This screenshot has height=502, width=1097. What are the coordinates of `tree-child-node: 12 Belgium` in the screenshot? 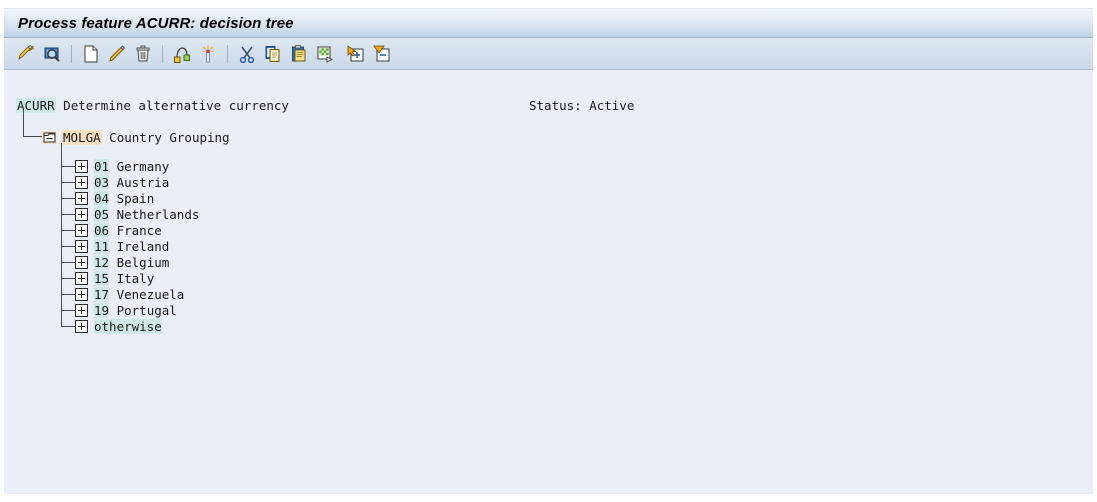 It's located at (130, 262).